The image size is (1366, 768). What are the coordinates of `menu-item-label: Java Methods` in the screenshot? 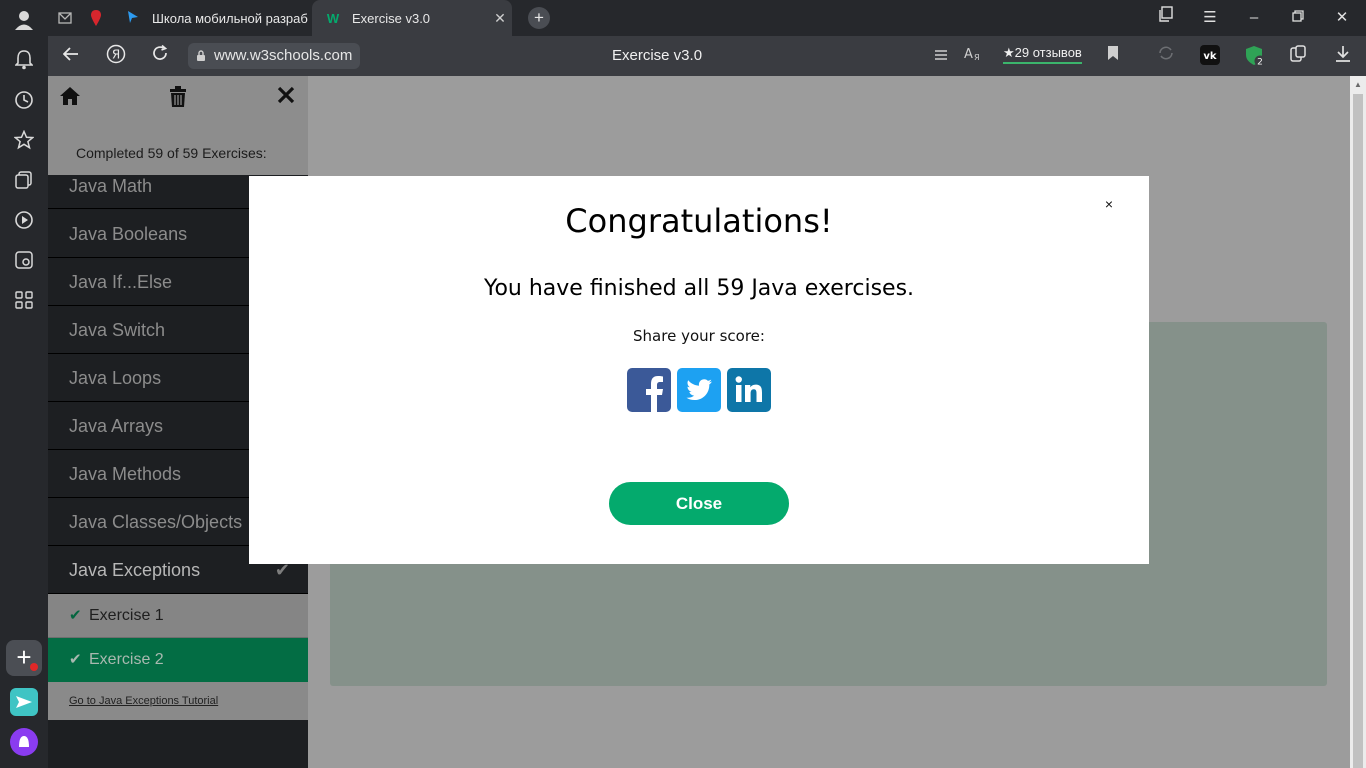 It's located at (125, 474).